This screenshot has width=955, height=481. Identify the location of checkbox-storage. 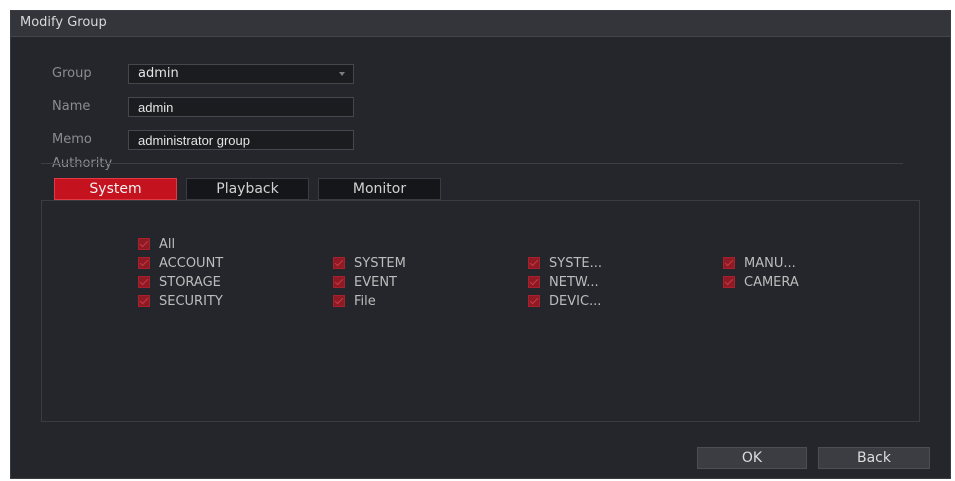
(144, 282).